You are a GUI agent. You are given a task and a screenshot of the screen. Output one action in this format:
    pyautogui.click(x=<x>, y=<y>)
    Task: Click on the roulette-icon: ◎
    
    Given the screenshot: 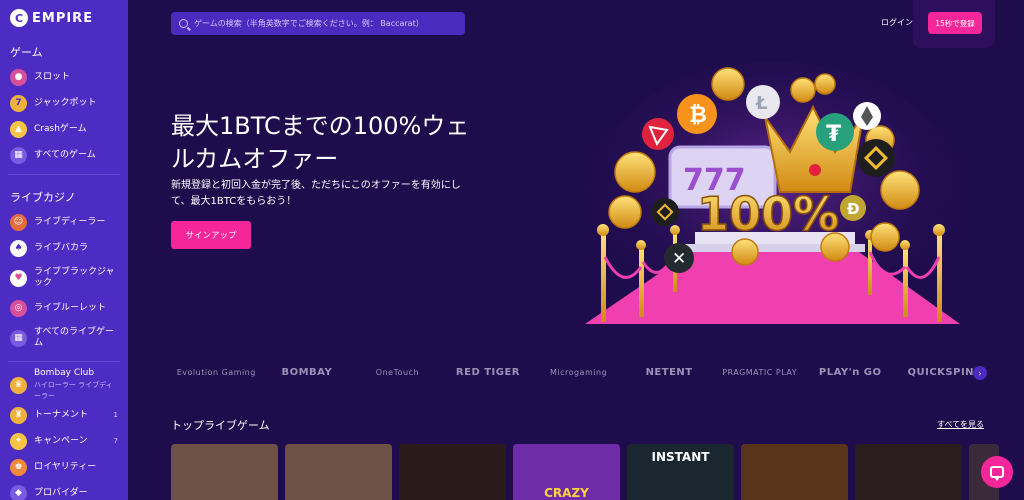 What is the action you would take?
    pyautogui.click(x=18, y=308)
    